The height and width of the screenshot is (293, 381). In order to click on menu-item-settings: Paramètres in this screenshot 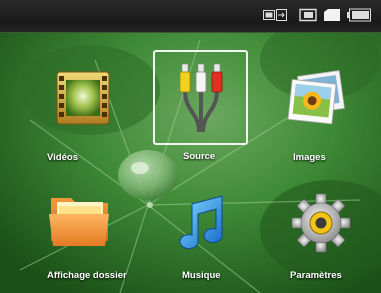, I will do `click(335, 237)`.